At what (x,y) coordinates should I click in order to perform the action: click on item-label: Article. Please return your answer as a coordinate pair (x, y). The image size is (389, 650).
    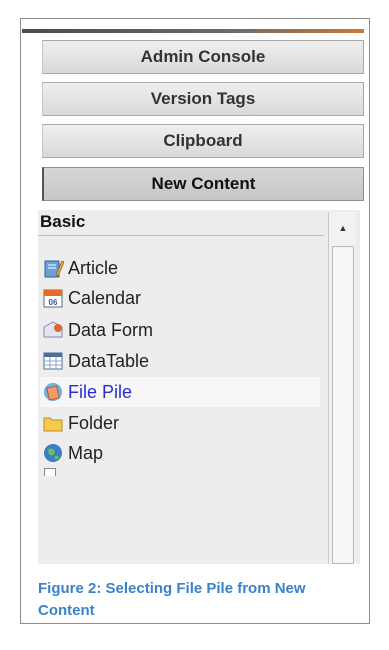
    Looking at the image, I should click on (93, 267).